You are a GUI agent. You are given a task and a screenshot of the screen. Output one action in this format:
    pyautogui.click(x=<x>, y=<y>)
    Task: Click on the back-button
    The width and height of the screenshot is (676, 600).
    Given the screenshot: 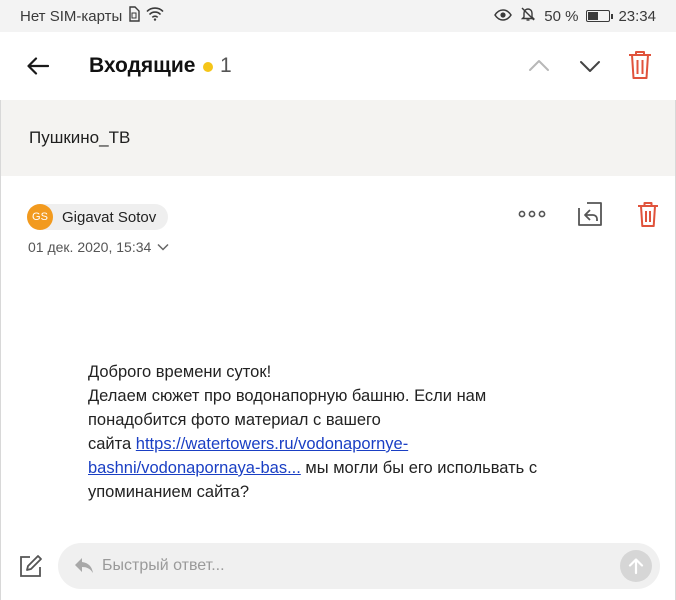 What is the action you would take?
    pyautogui.click(x=38, y=66)
    